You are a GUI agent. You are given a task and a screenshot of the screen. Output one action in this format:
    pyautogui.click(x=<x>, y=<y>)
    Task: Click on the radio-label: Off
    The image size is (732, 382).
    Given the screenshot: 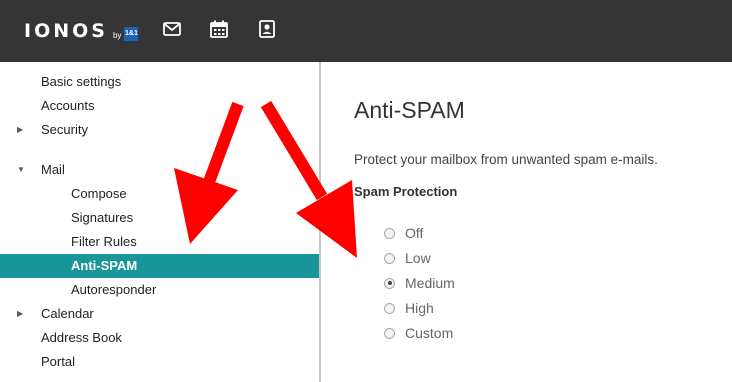 What is the action you would take?
    pyautogui.click(x=414, y=233)
    